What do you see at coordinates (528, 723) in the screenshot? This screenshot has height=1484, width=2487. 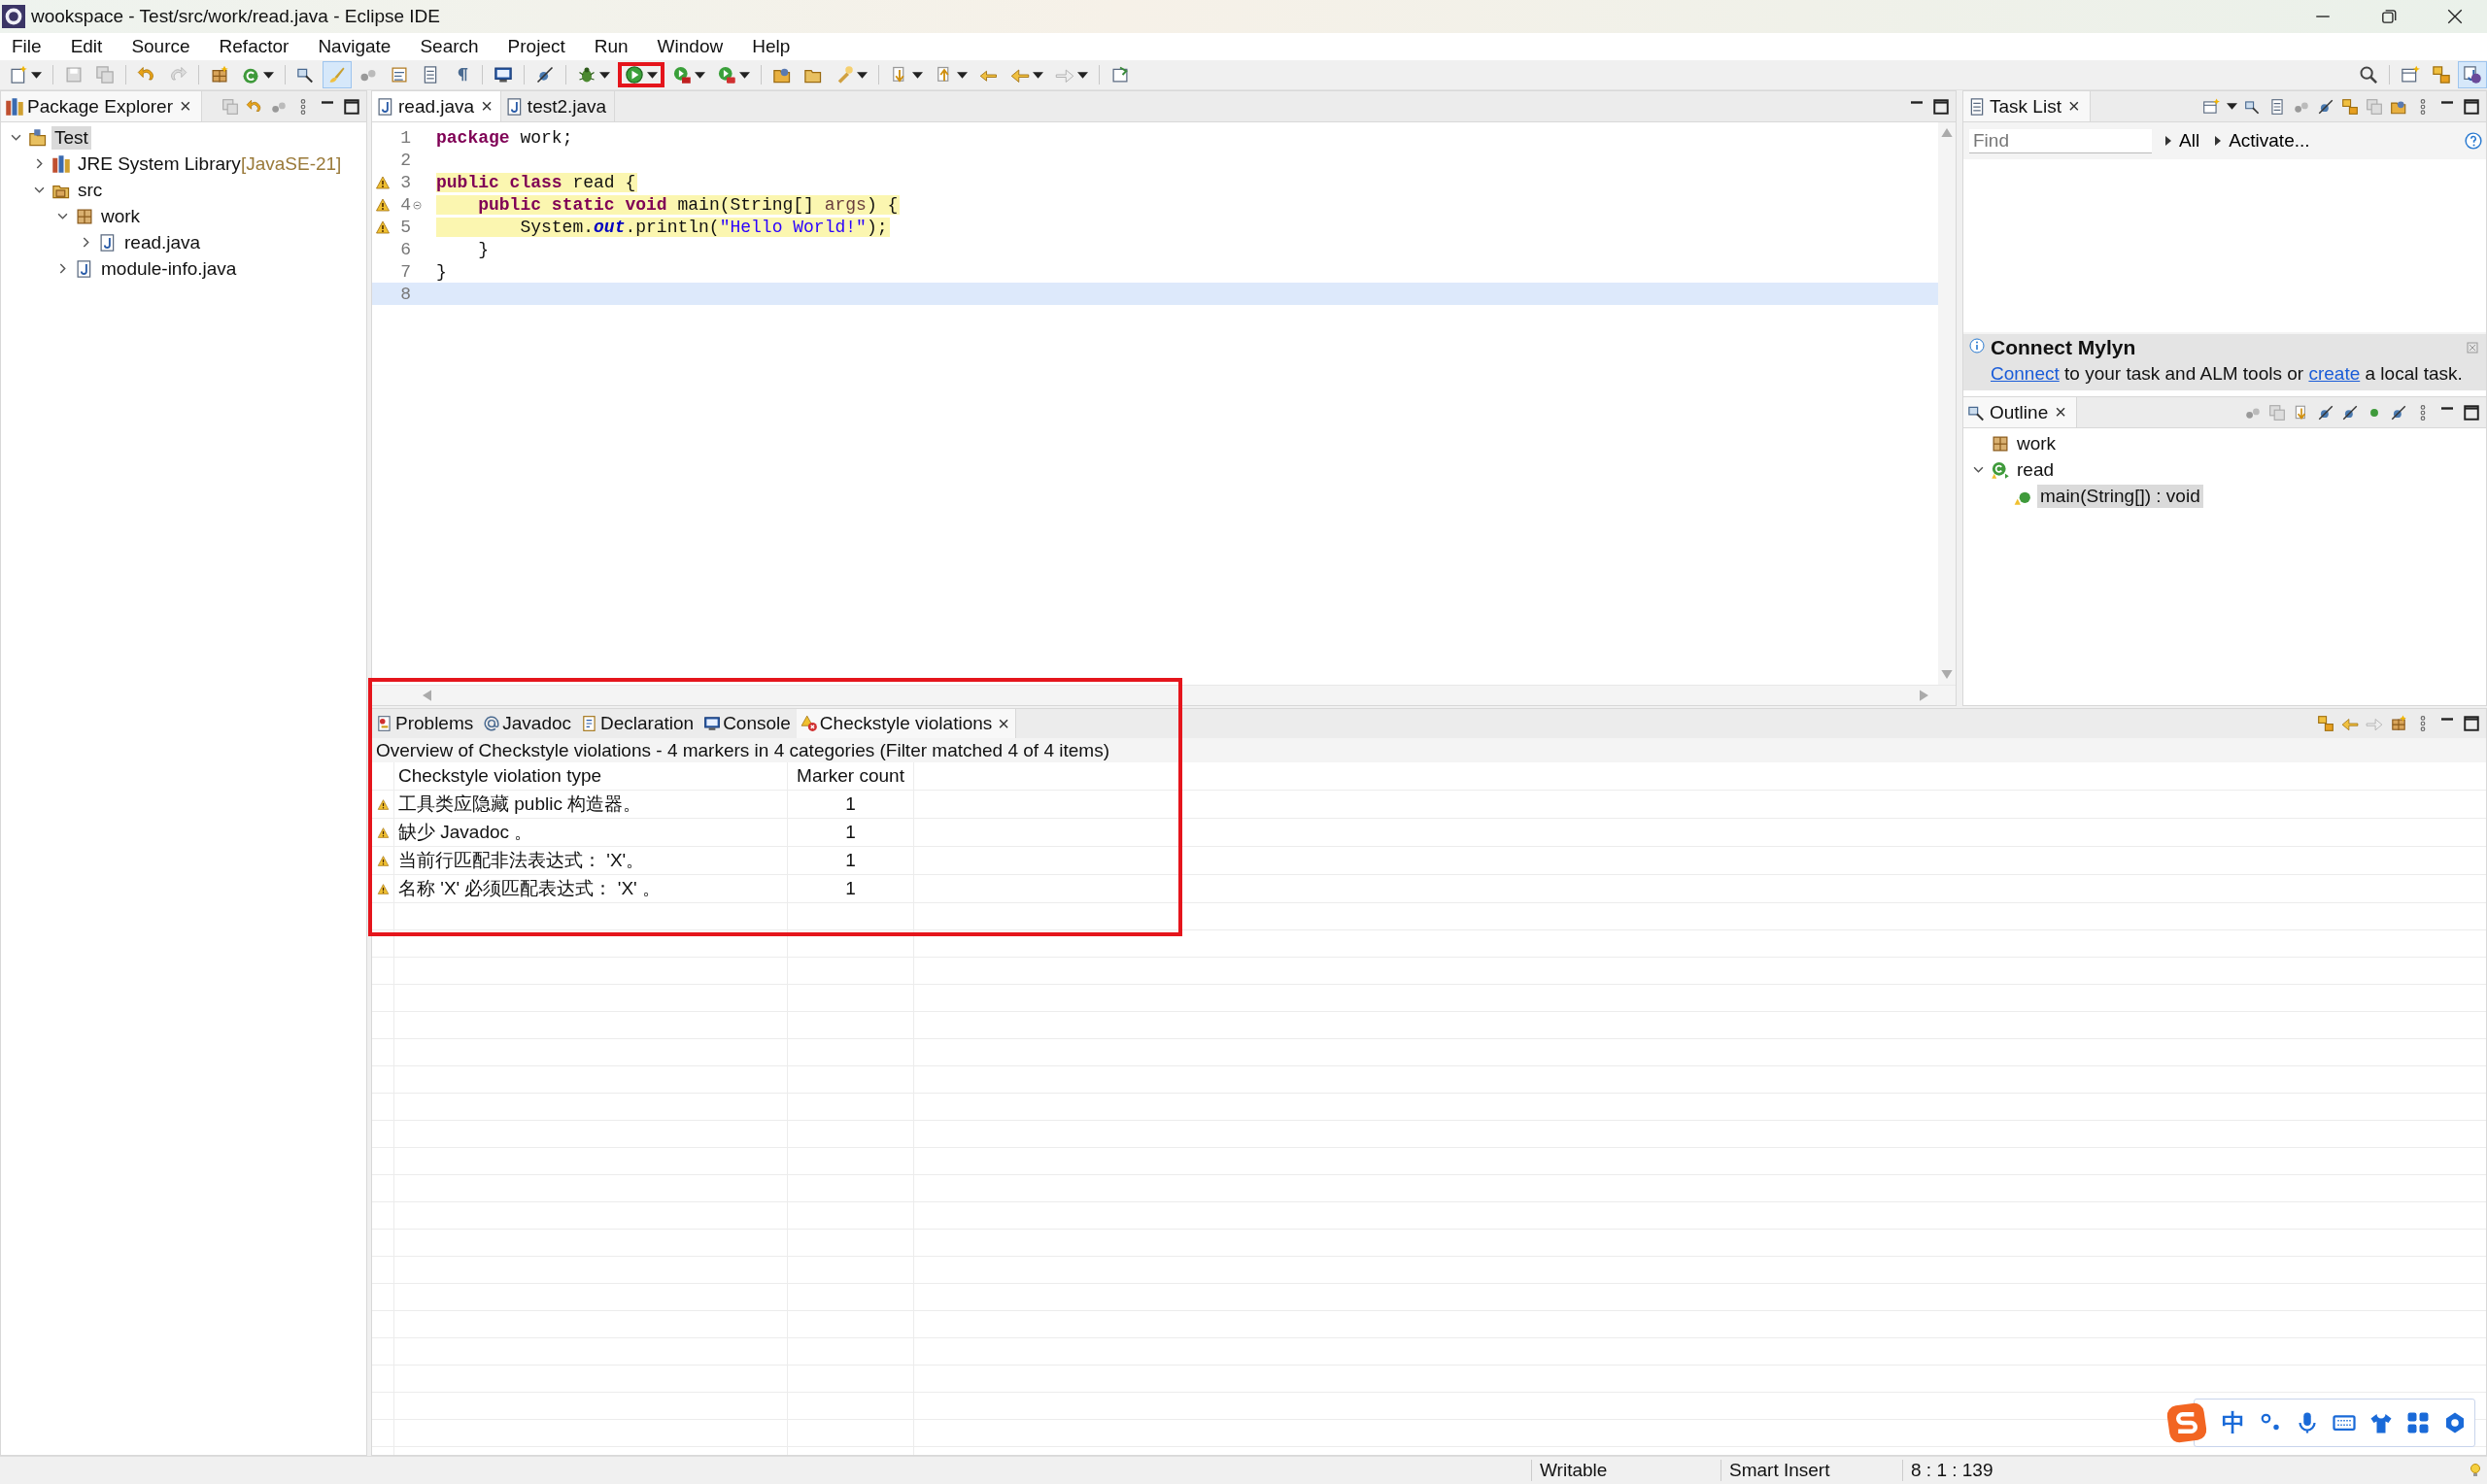 I see `panel-tab: Javadoc` at bounding box center [528, 723].